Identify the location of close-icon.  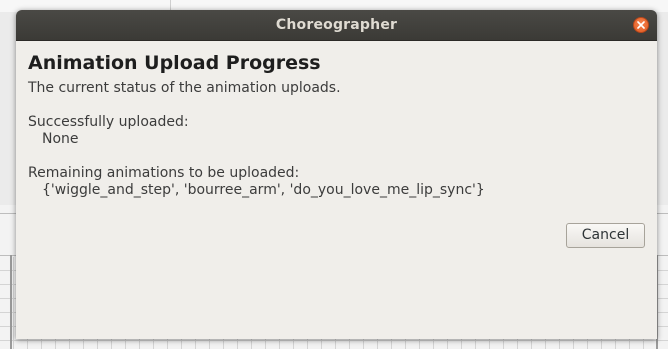
(641, 25).